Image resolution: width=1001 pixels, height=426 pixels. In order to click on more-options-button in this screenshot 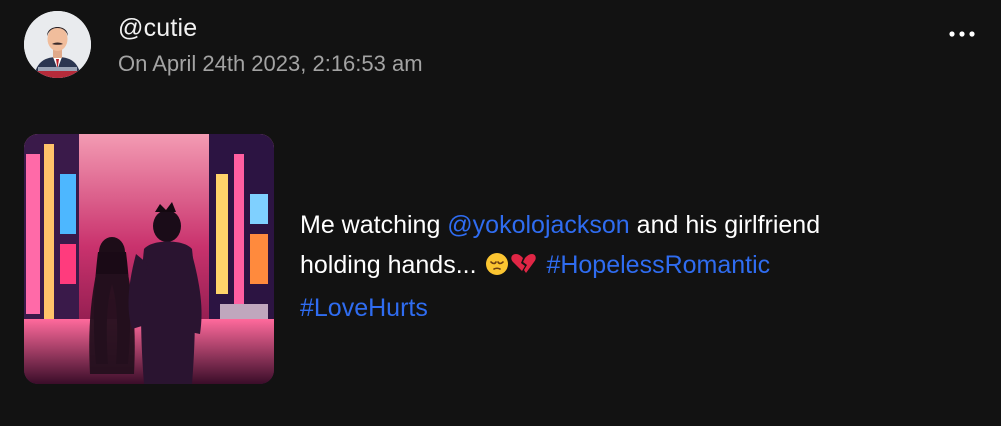, I will do `click(962, 34)`.